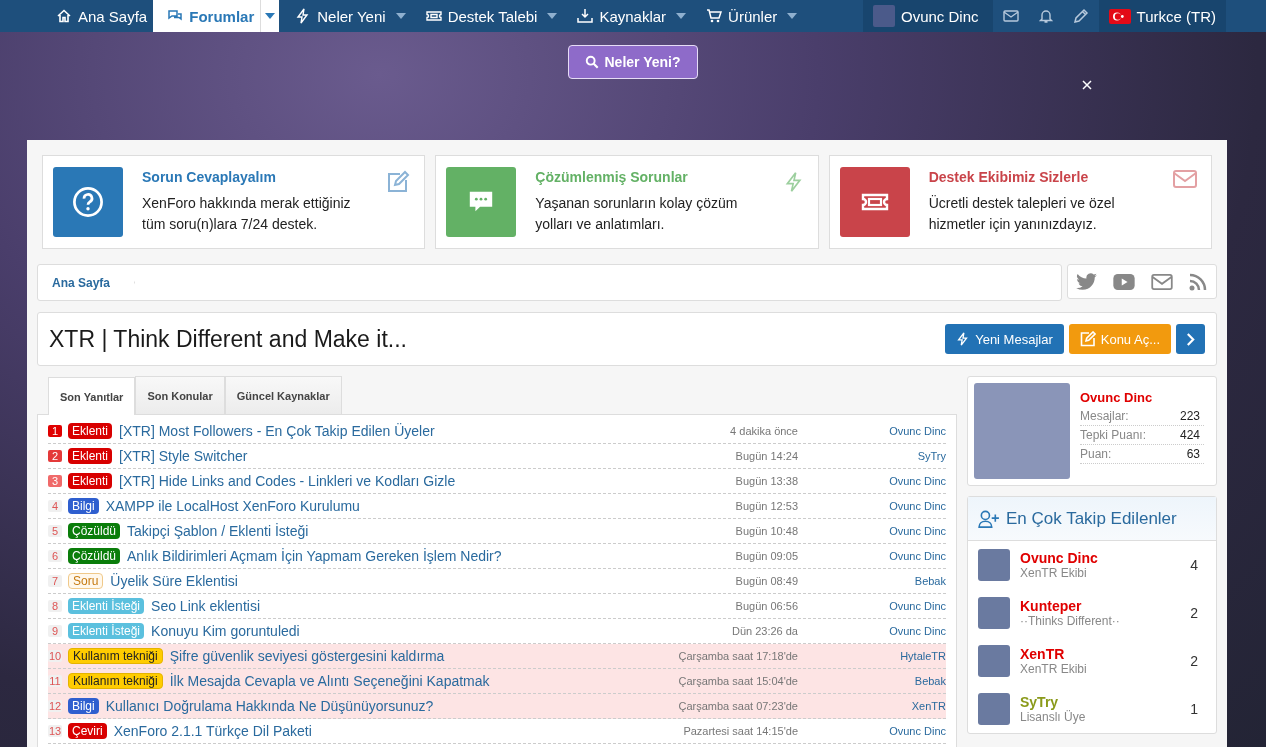 The width and height of the screenshot is (1266, 747). Describe the element at coordinates (633, 62) in the screenshot. I see `whats-new-button: Neler Yeni?` at that location.